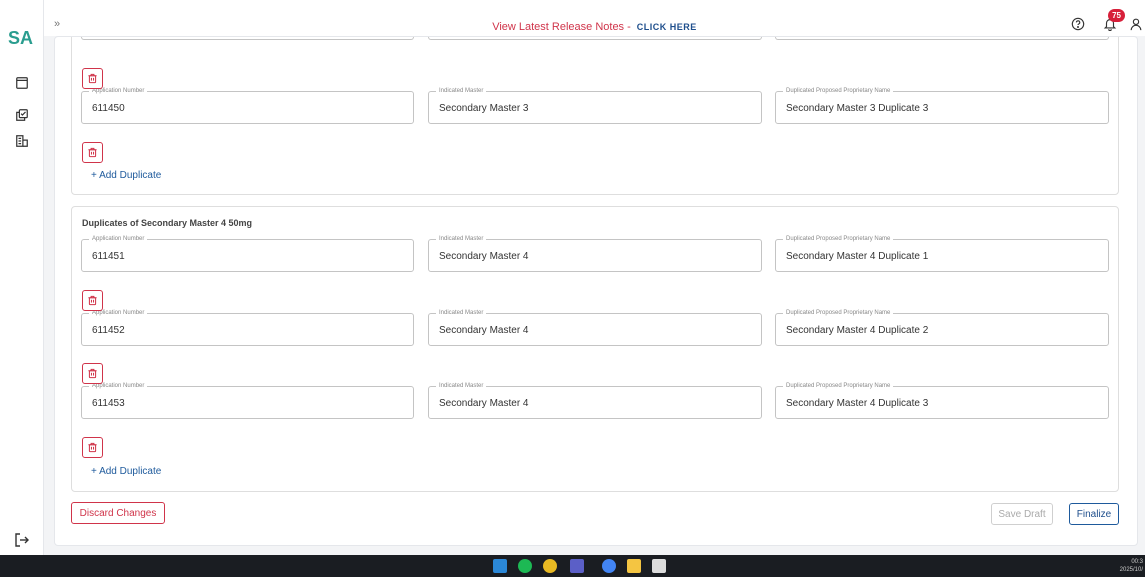 This screenshot has height=577, width=1145. Describe the element at coordinates (659, 566) in the screenshot. I see `app-icon` at that location.